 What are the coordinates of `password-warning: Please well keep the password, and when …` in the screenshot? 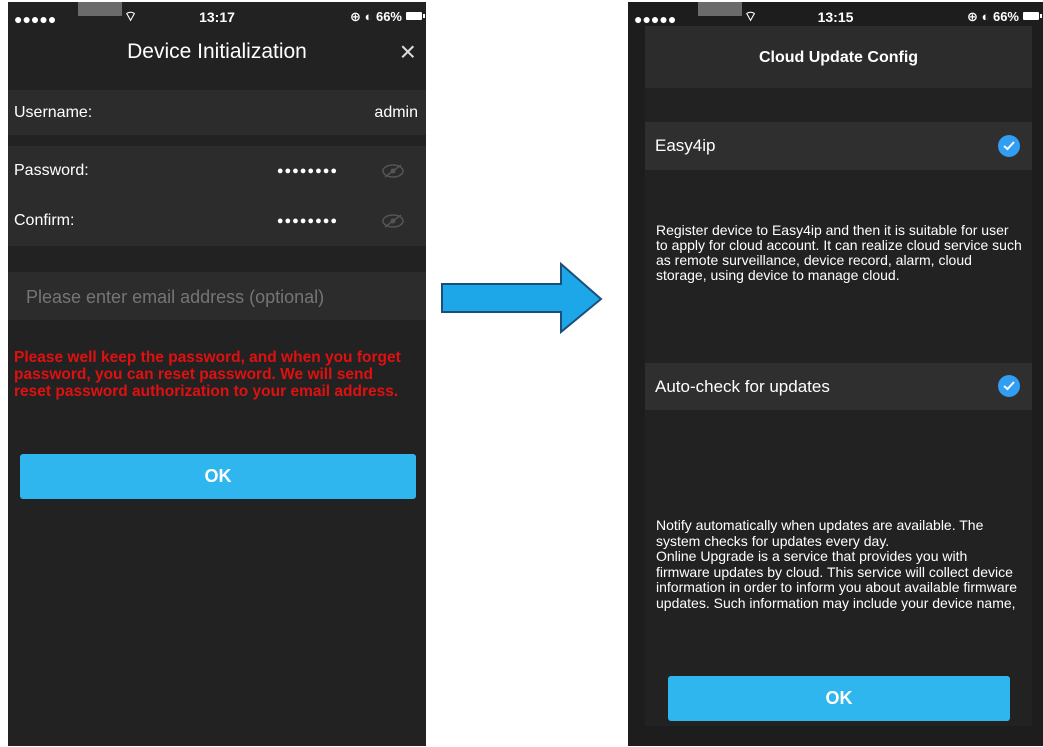 It's located at (207, 374).